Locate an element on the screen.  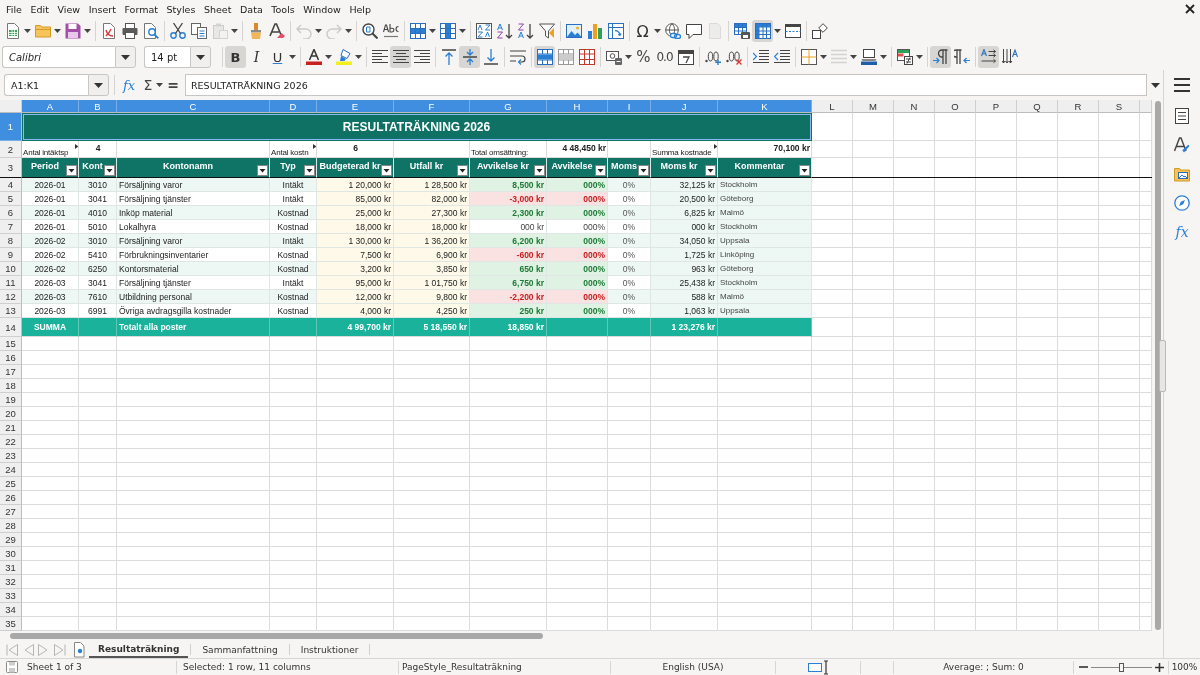
left-to-right-button is located at coordinates (940, 57).